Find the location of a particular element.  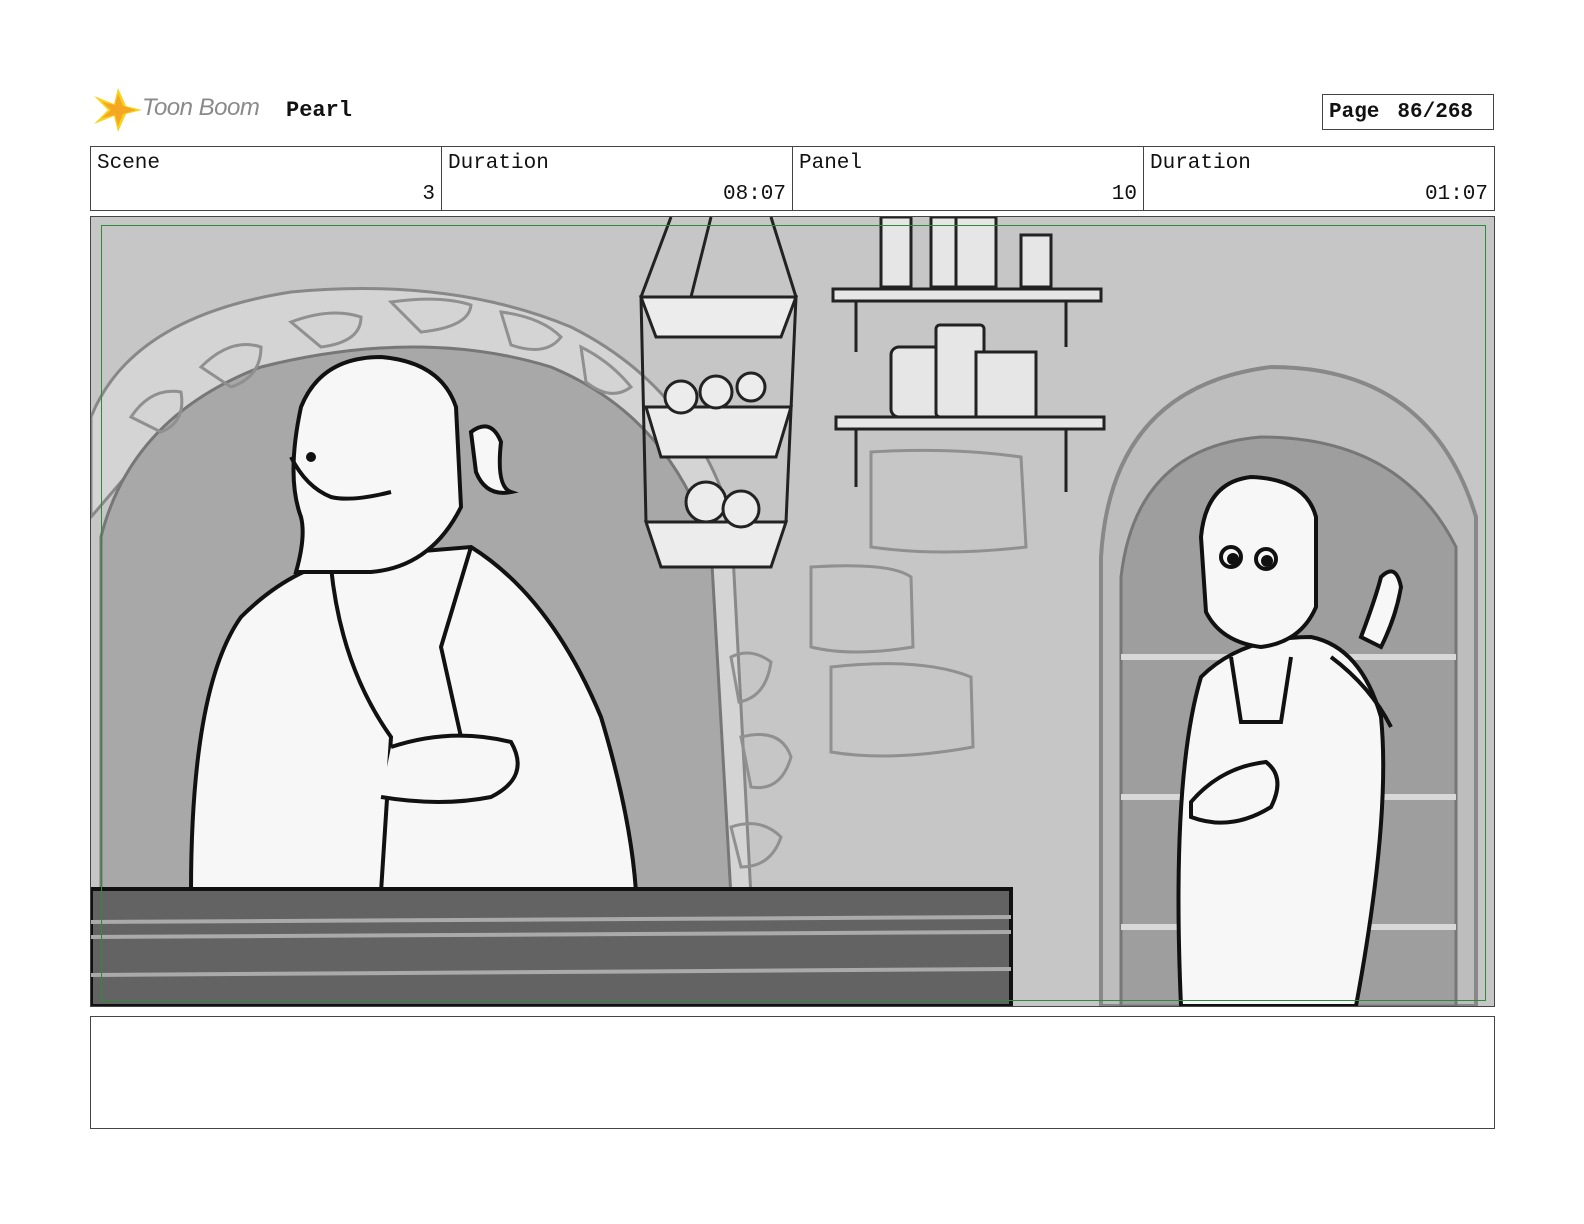

notes-box is located at coordinates (792, 1072).